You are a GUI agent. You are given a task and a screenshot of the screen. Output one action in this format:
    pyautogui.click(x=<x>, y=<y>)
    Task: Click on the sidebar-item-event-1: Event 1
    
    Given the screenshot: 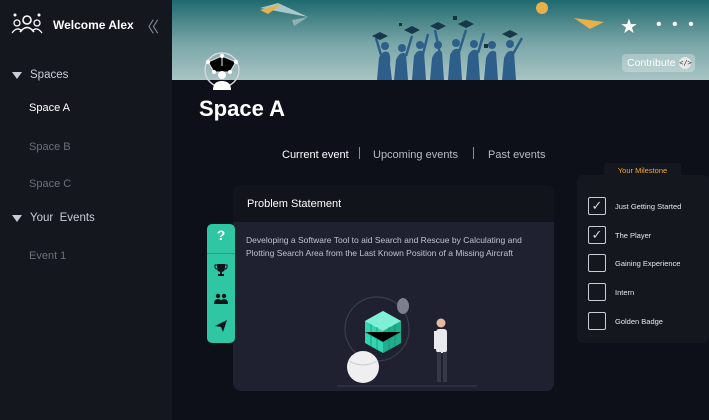 What is the action you would take?
    pyautogui.click(x=47, y=256)
    